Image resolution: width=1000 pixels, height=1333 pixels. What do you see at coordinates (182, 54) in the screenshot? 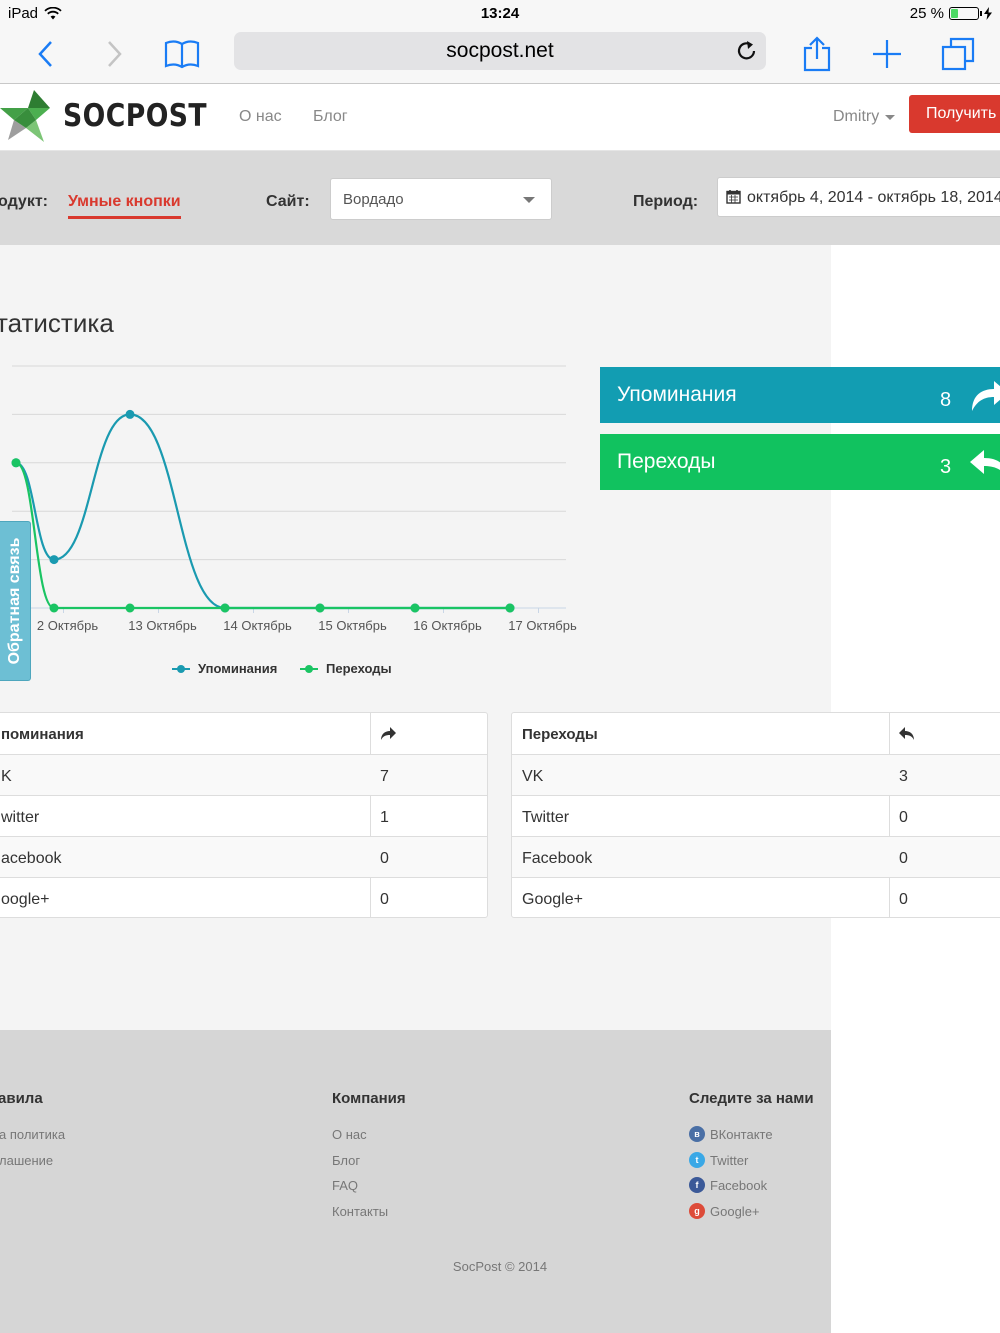
I see `bookmarks-button` at bounding box center [182, 54].